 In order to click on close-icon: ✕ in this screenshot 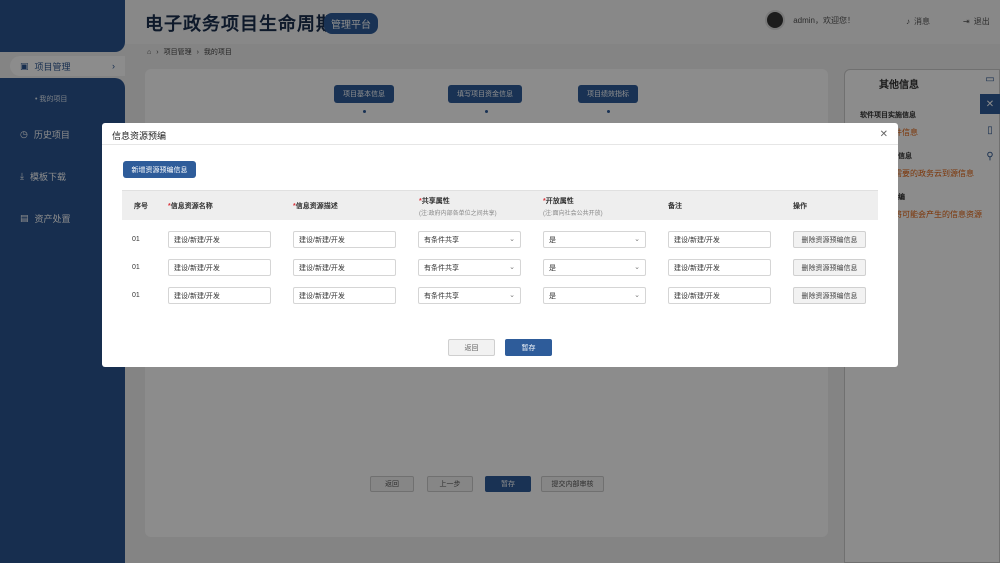, I will do `click(884, 134)`.